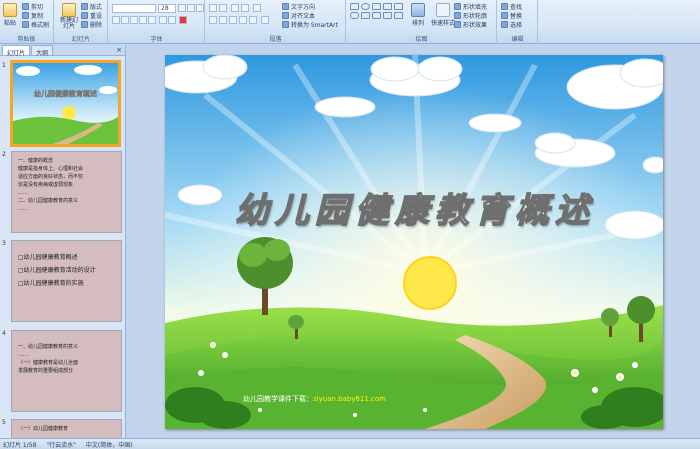 This screenshot has height=449, width=700. Describe the element at coordinates (172, 20) in the screenshot. I see `change-case-button` at that location.